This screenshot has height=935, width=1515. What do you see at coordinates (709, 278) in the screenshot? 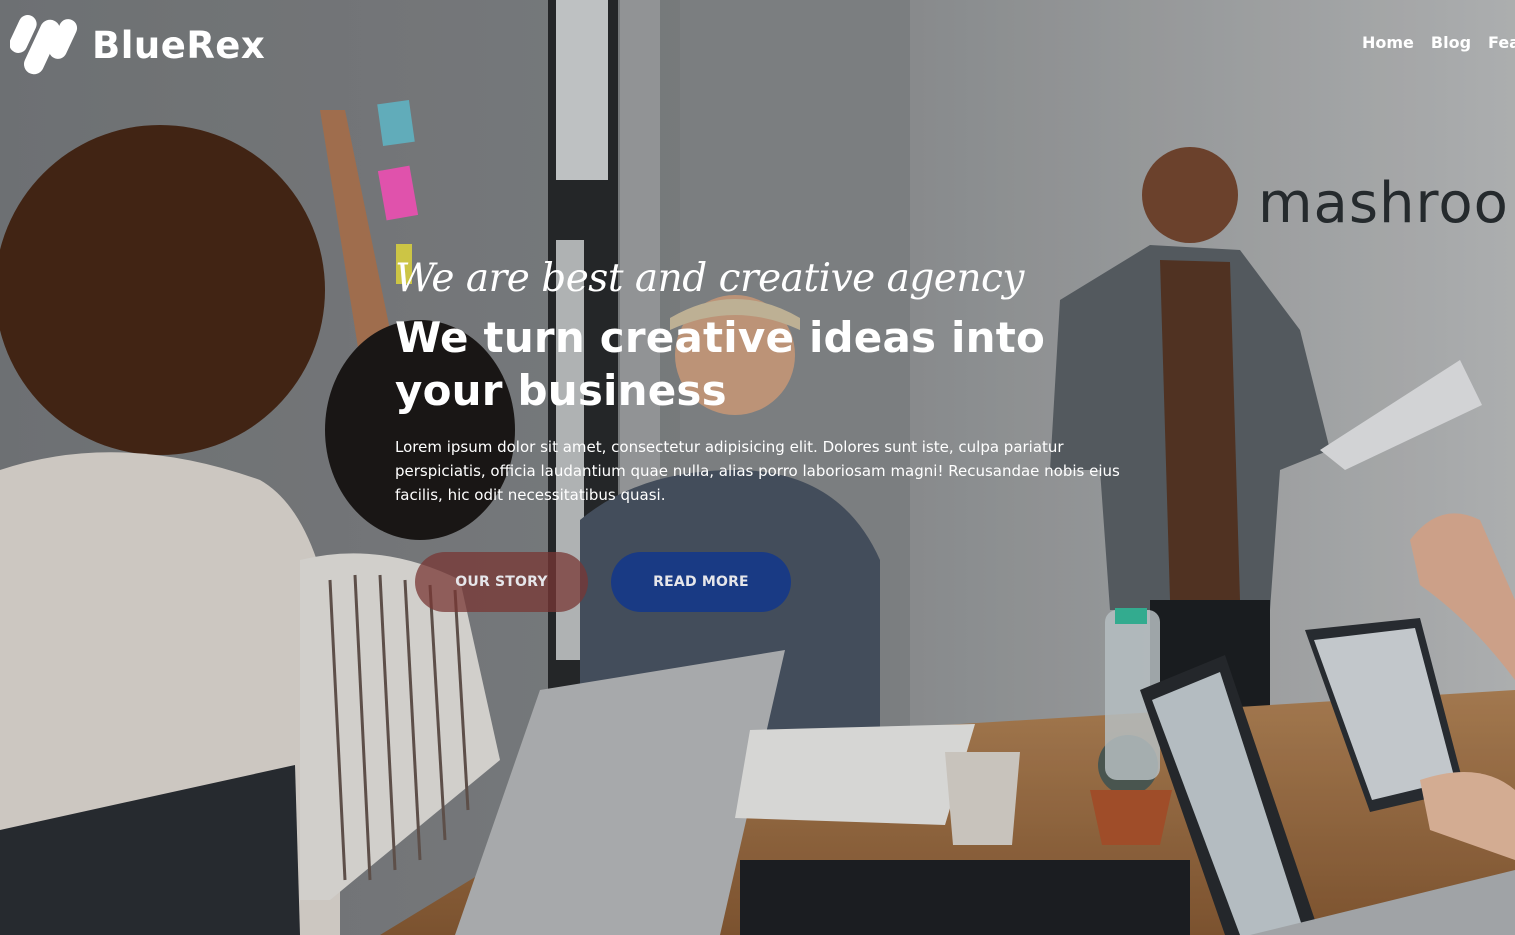
I see `hero-tagline: We are best and creative agency` at bounding box center [709, 278].